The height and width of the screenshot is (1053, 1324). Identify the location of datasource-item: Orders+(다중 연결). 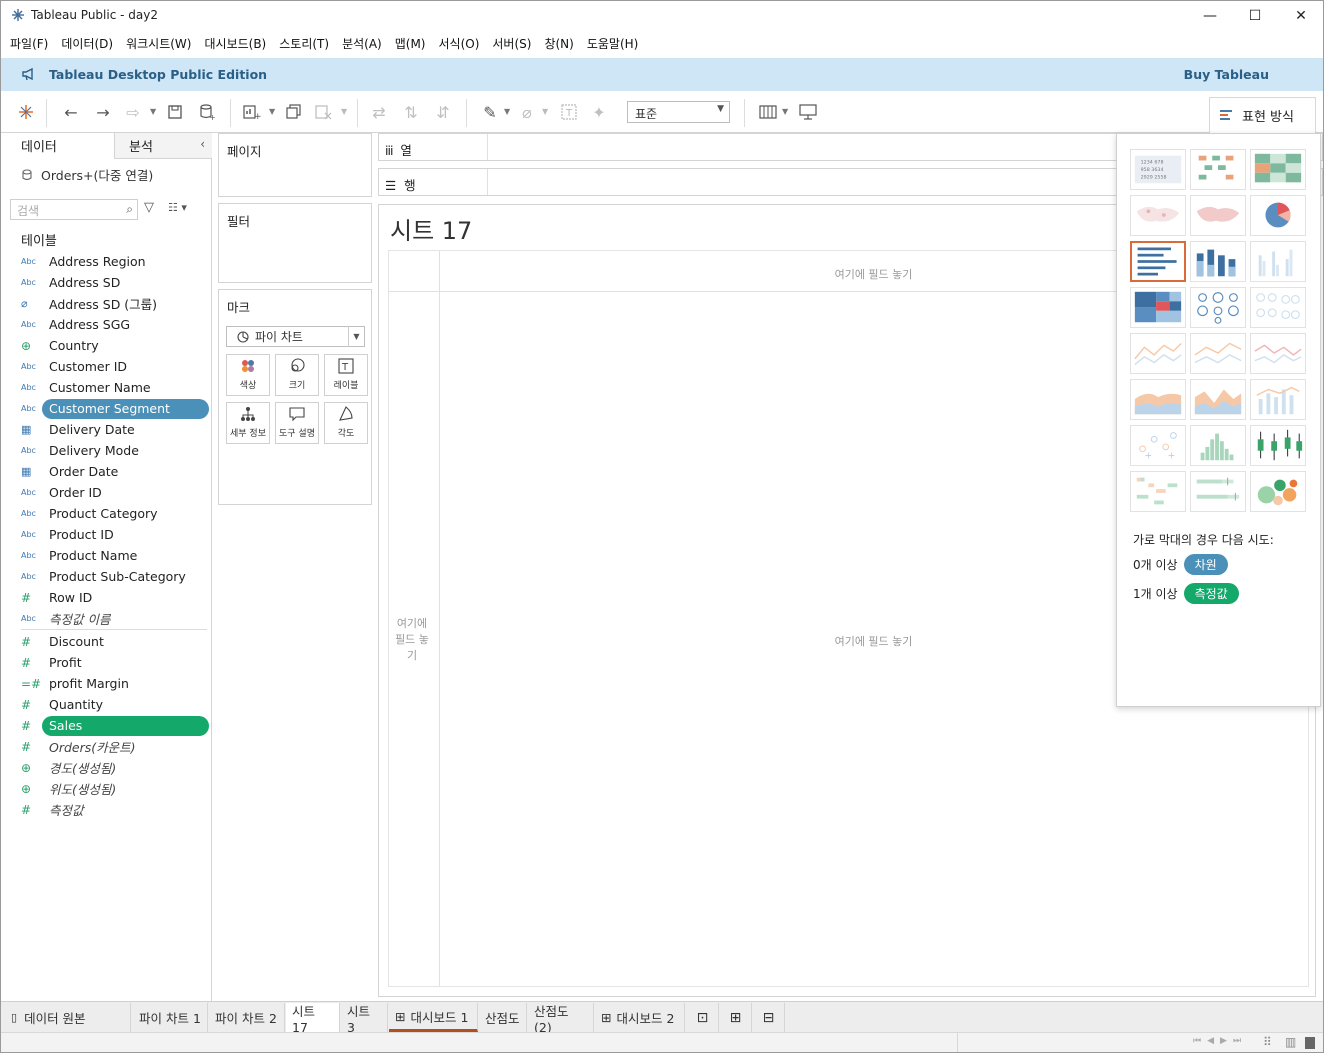
(87, 174).